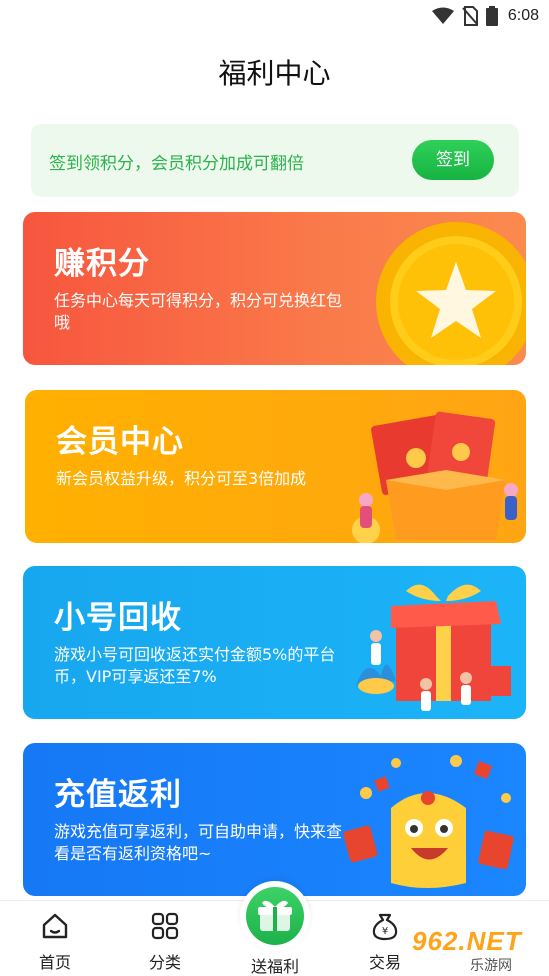 The image size is (549, 976). I want to click on signin-text: 签到领积分，会员积分加成可翻倍, so click(176, 164).